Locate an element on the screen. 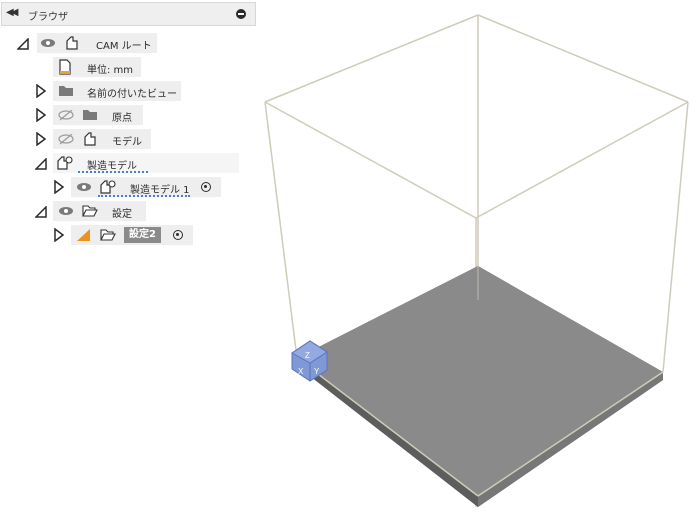 The height and width of the screenshot is (517, 700). minimize-icon is located at coordinates (241, 14).